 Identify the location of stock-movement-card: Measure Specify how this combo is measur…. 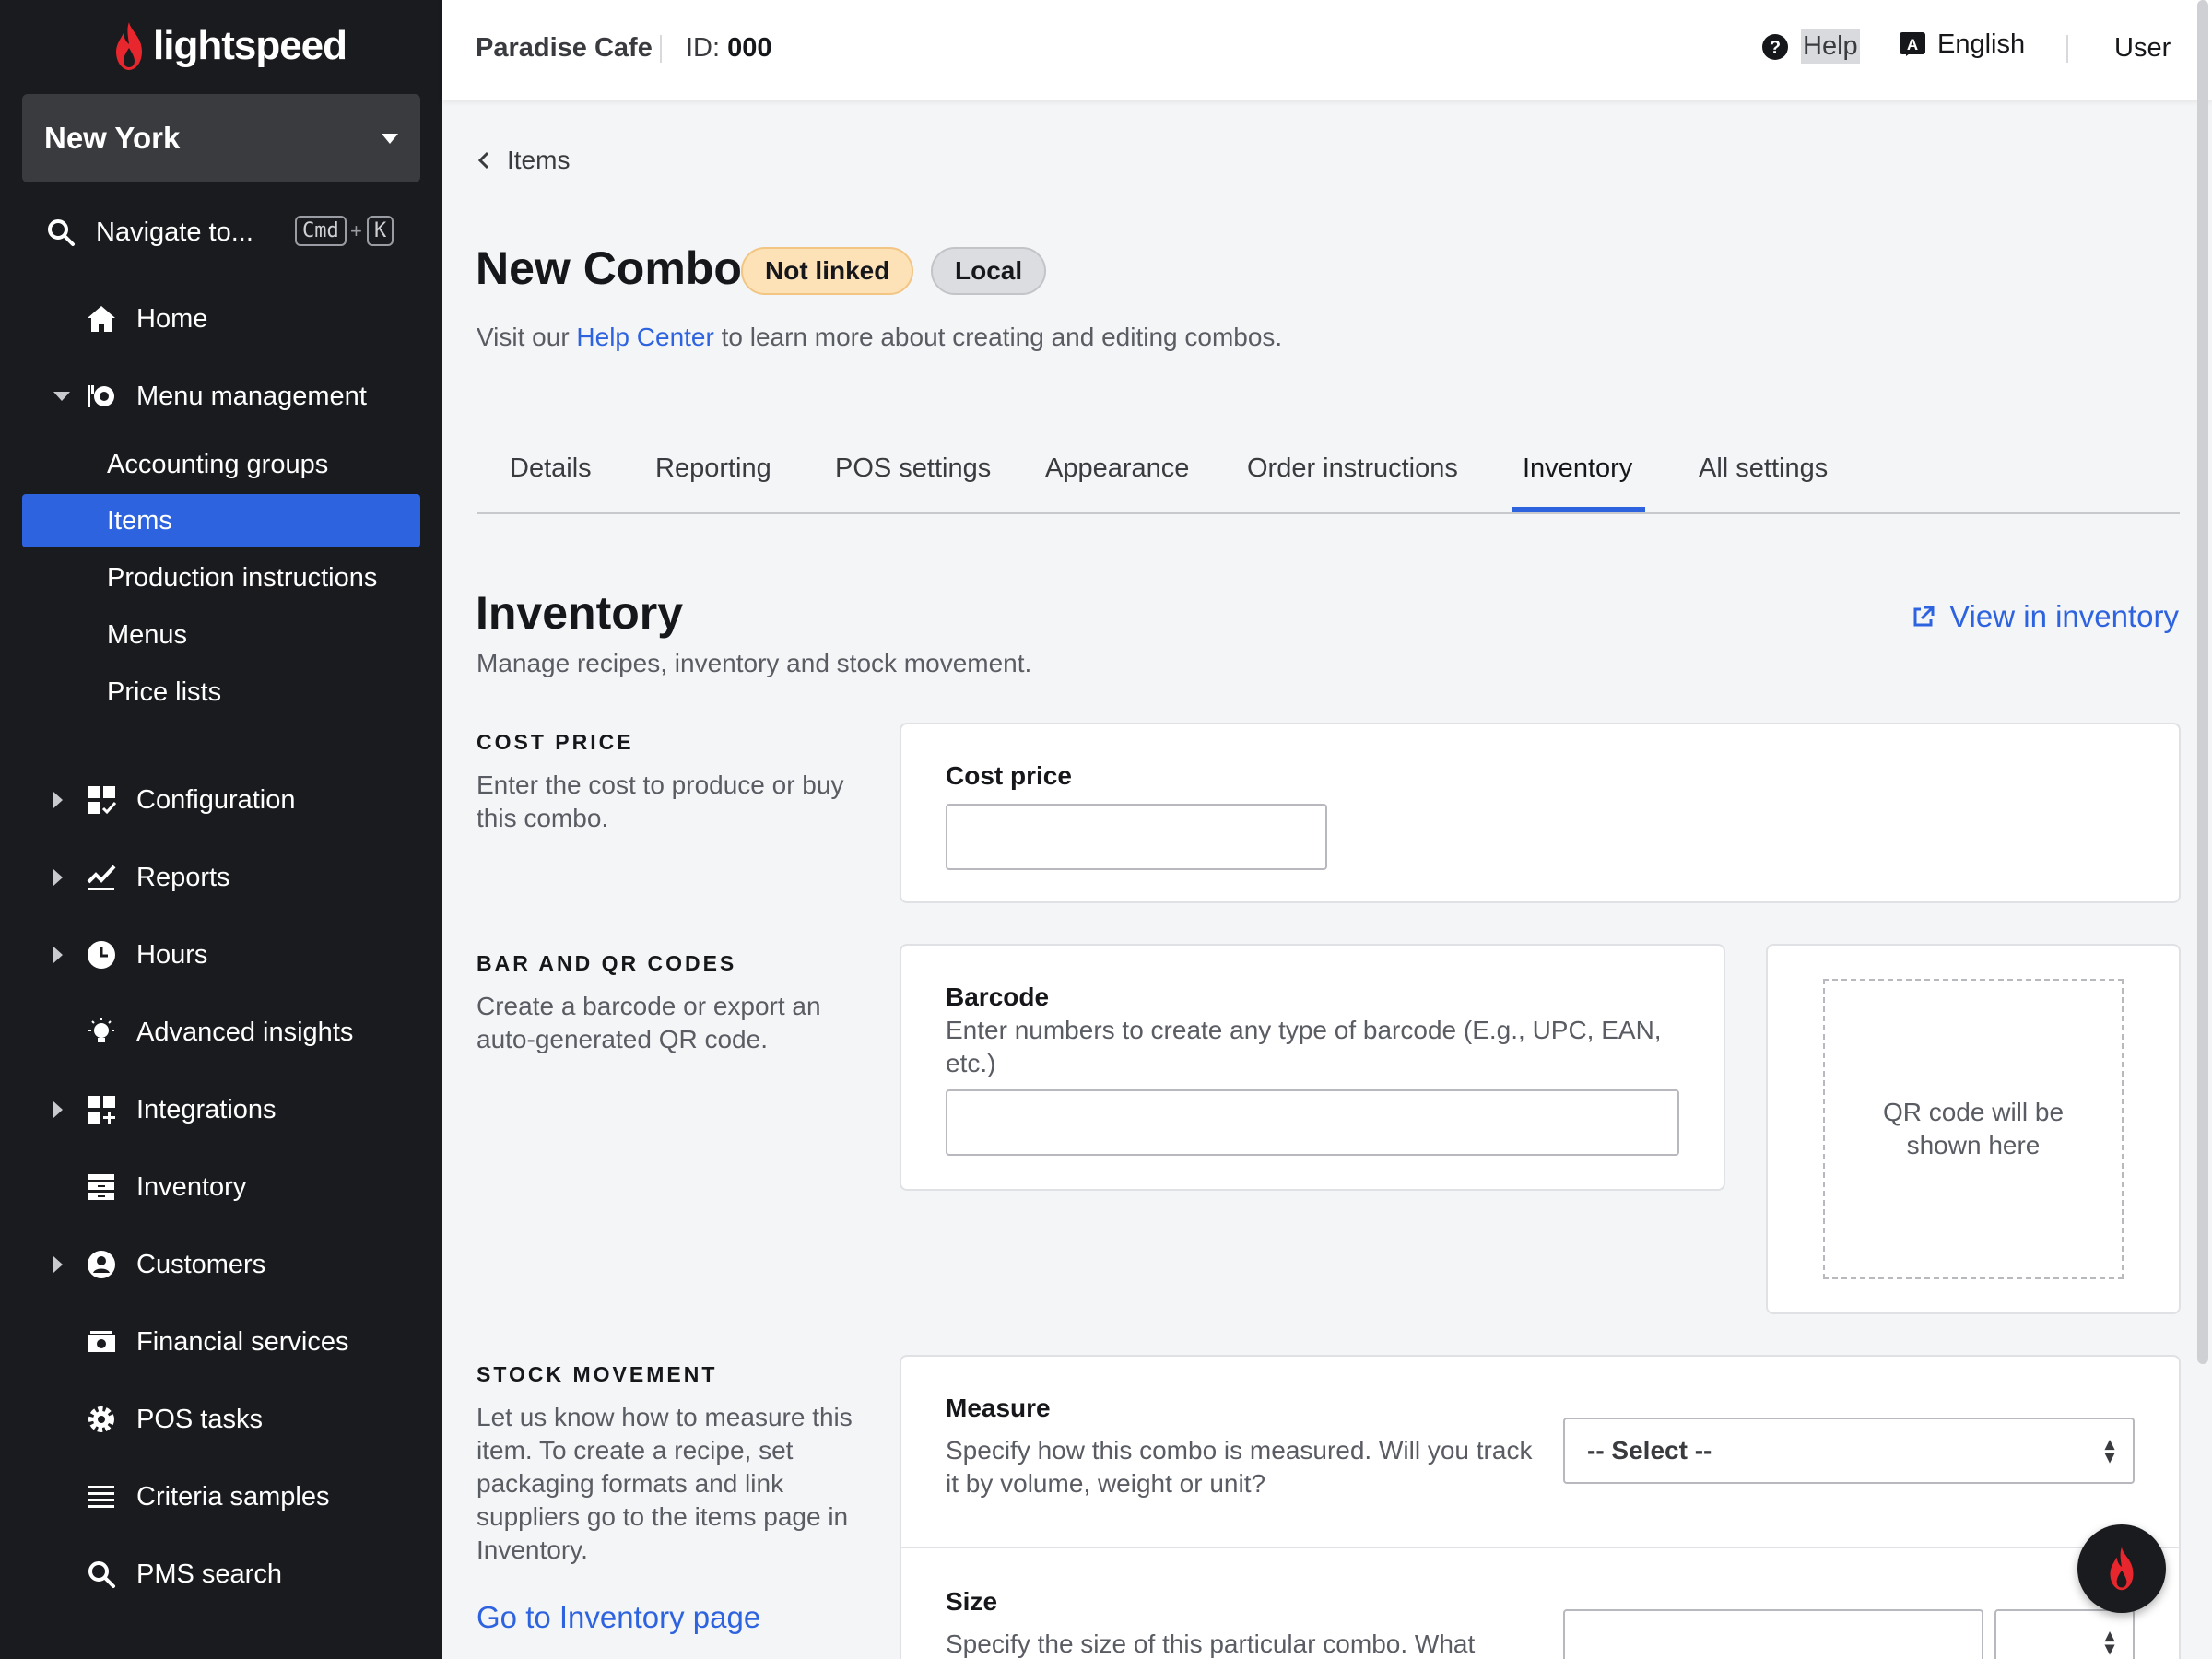
(1540, 1507).